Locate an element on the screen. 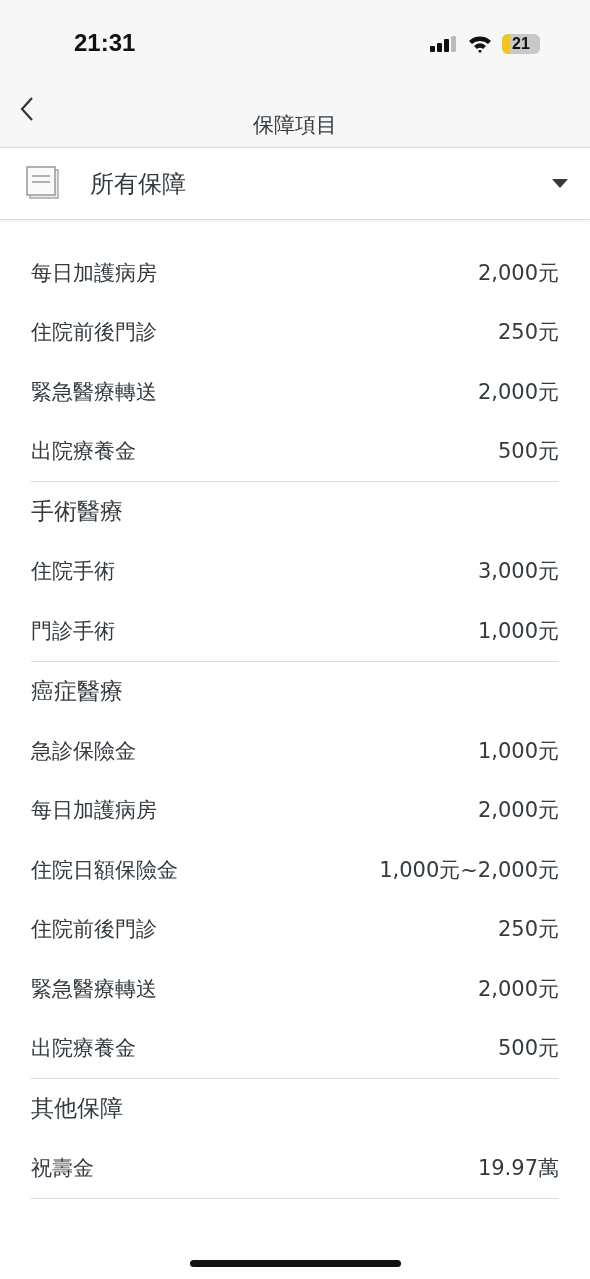 This screenshot has width=590, height=1279. wifi-icon is located at coordinates (480, 44).